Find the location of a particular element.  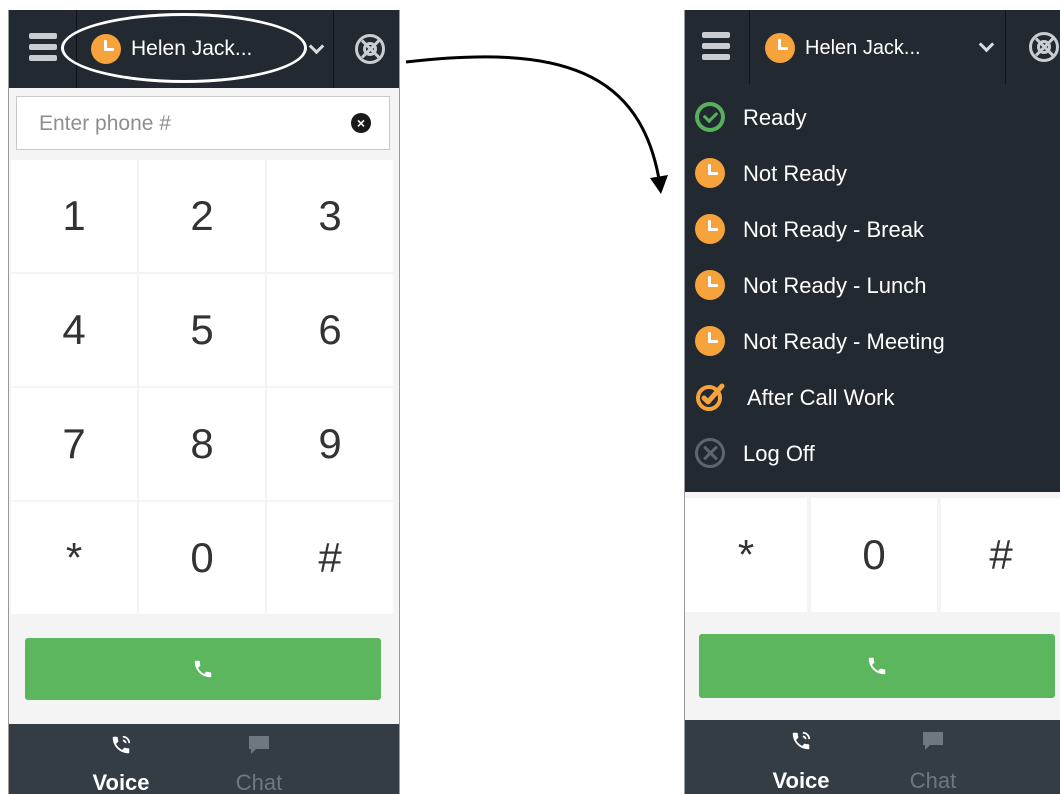

dial-key: 4 is located at coordinates (74, 330).